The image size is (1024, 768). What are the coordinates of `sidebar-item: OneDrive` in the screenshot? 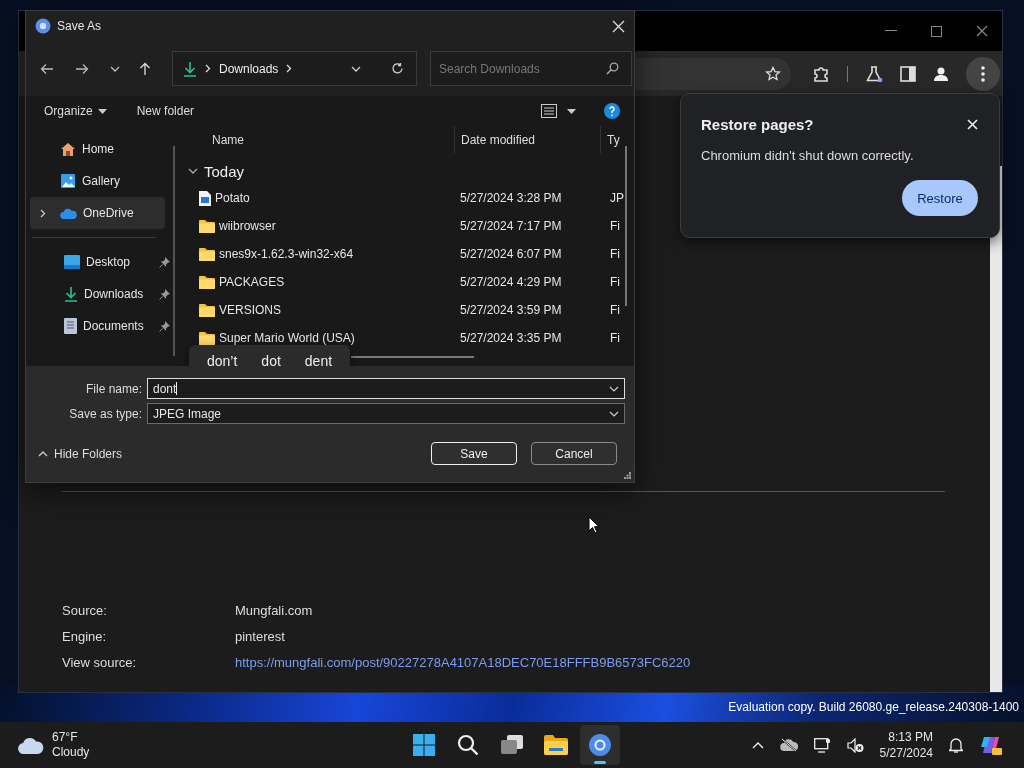 It's located at (97, 213).